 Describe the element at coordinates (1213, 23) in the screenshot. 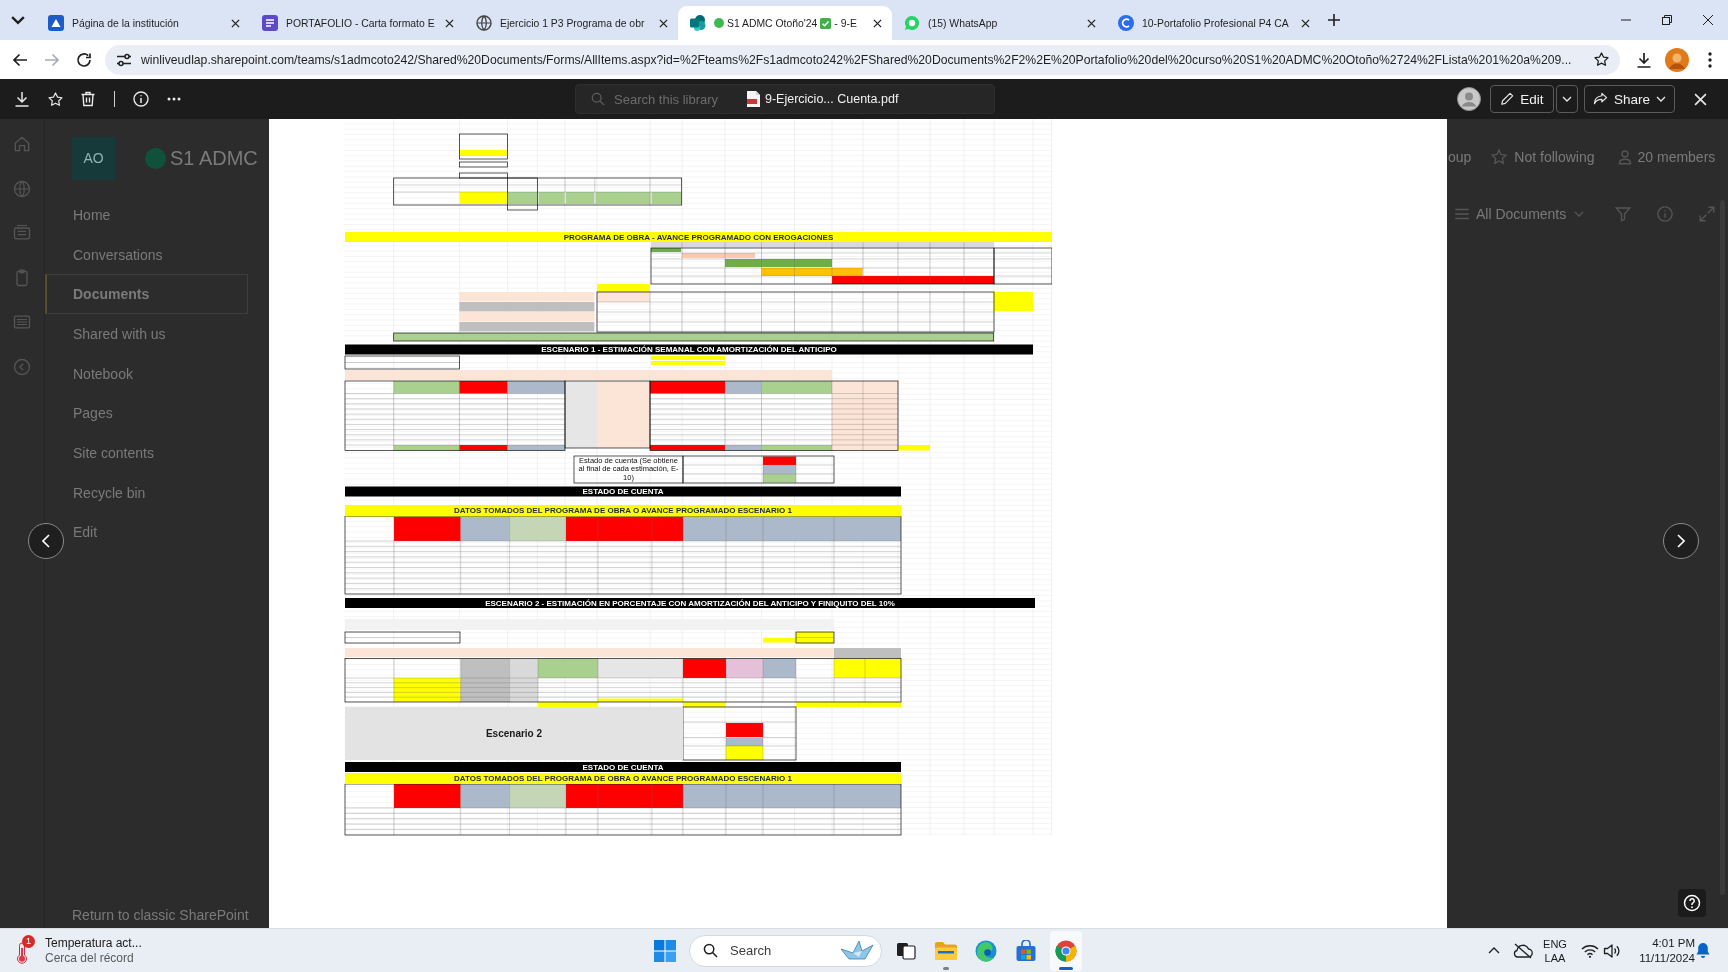

I see `browser-tab: 10-Portafolio Profesional P4 CA` at that location.